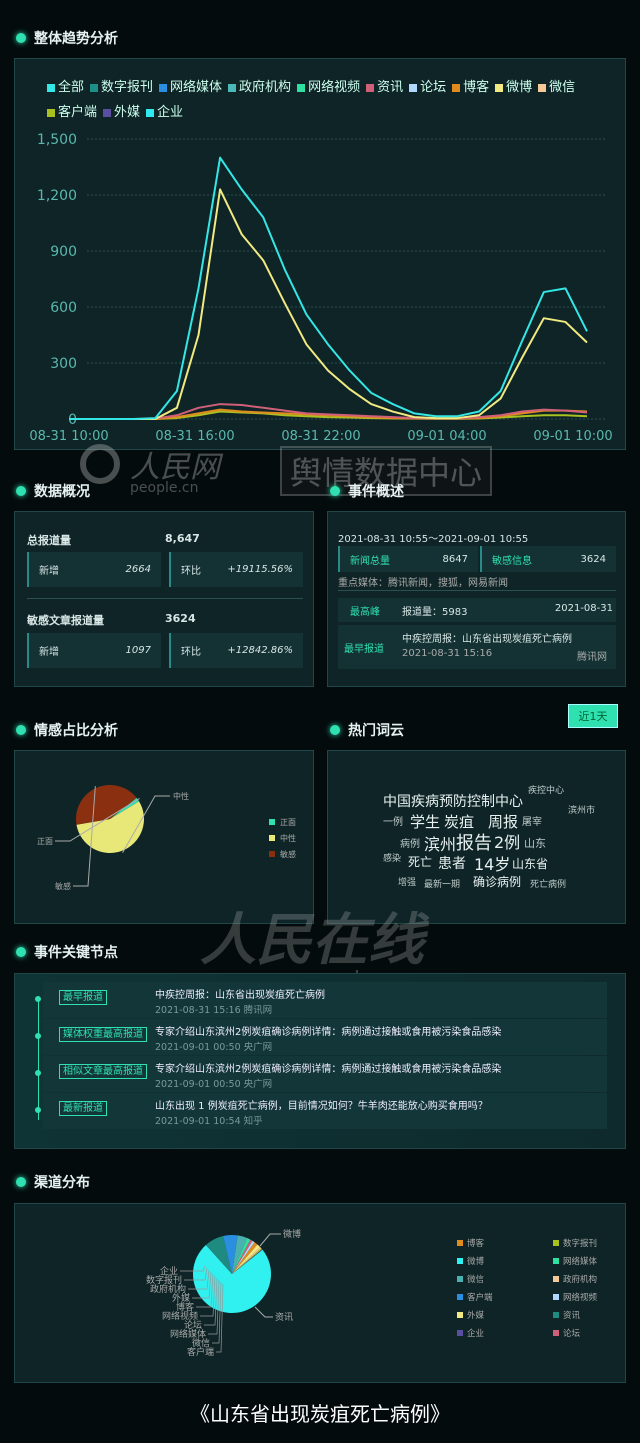 Image resolution: width=640 pixels, height=1443 pixels. What do you see at coordinates (181, 796) in the screenshot?
I see `pie-label: 中性` at bounding box center [181, 796].